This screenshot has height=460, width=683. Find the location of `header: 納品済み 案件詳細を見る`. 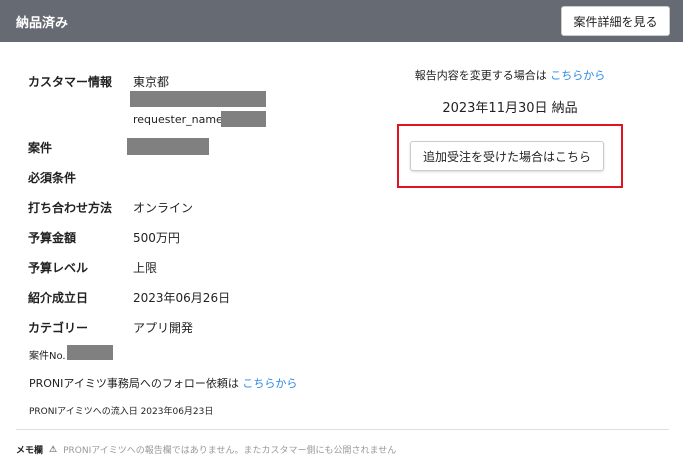

header: 納品済み 案件詳細を見る is located at coordinates (341, 21).